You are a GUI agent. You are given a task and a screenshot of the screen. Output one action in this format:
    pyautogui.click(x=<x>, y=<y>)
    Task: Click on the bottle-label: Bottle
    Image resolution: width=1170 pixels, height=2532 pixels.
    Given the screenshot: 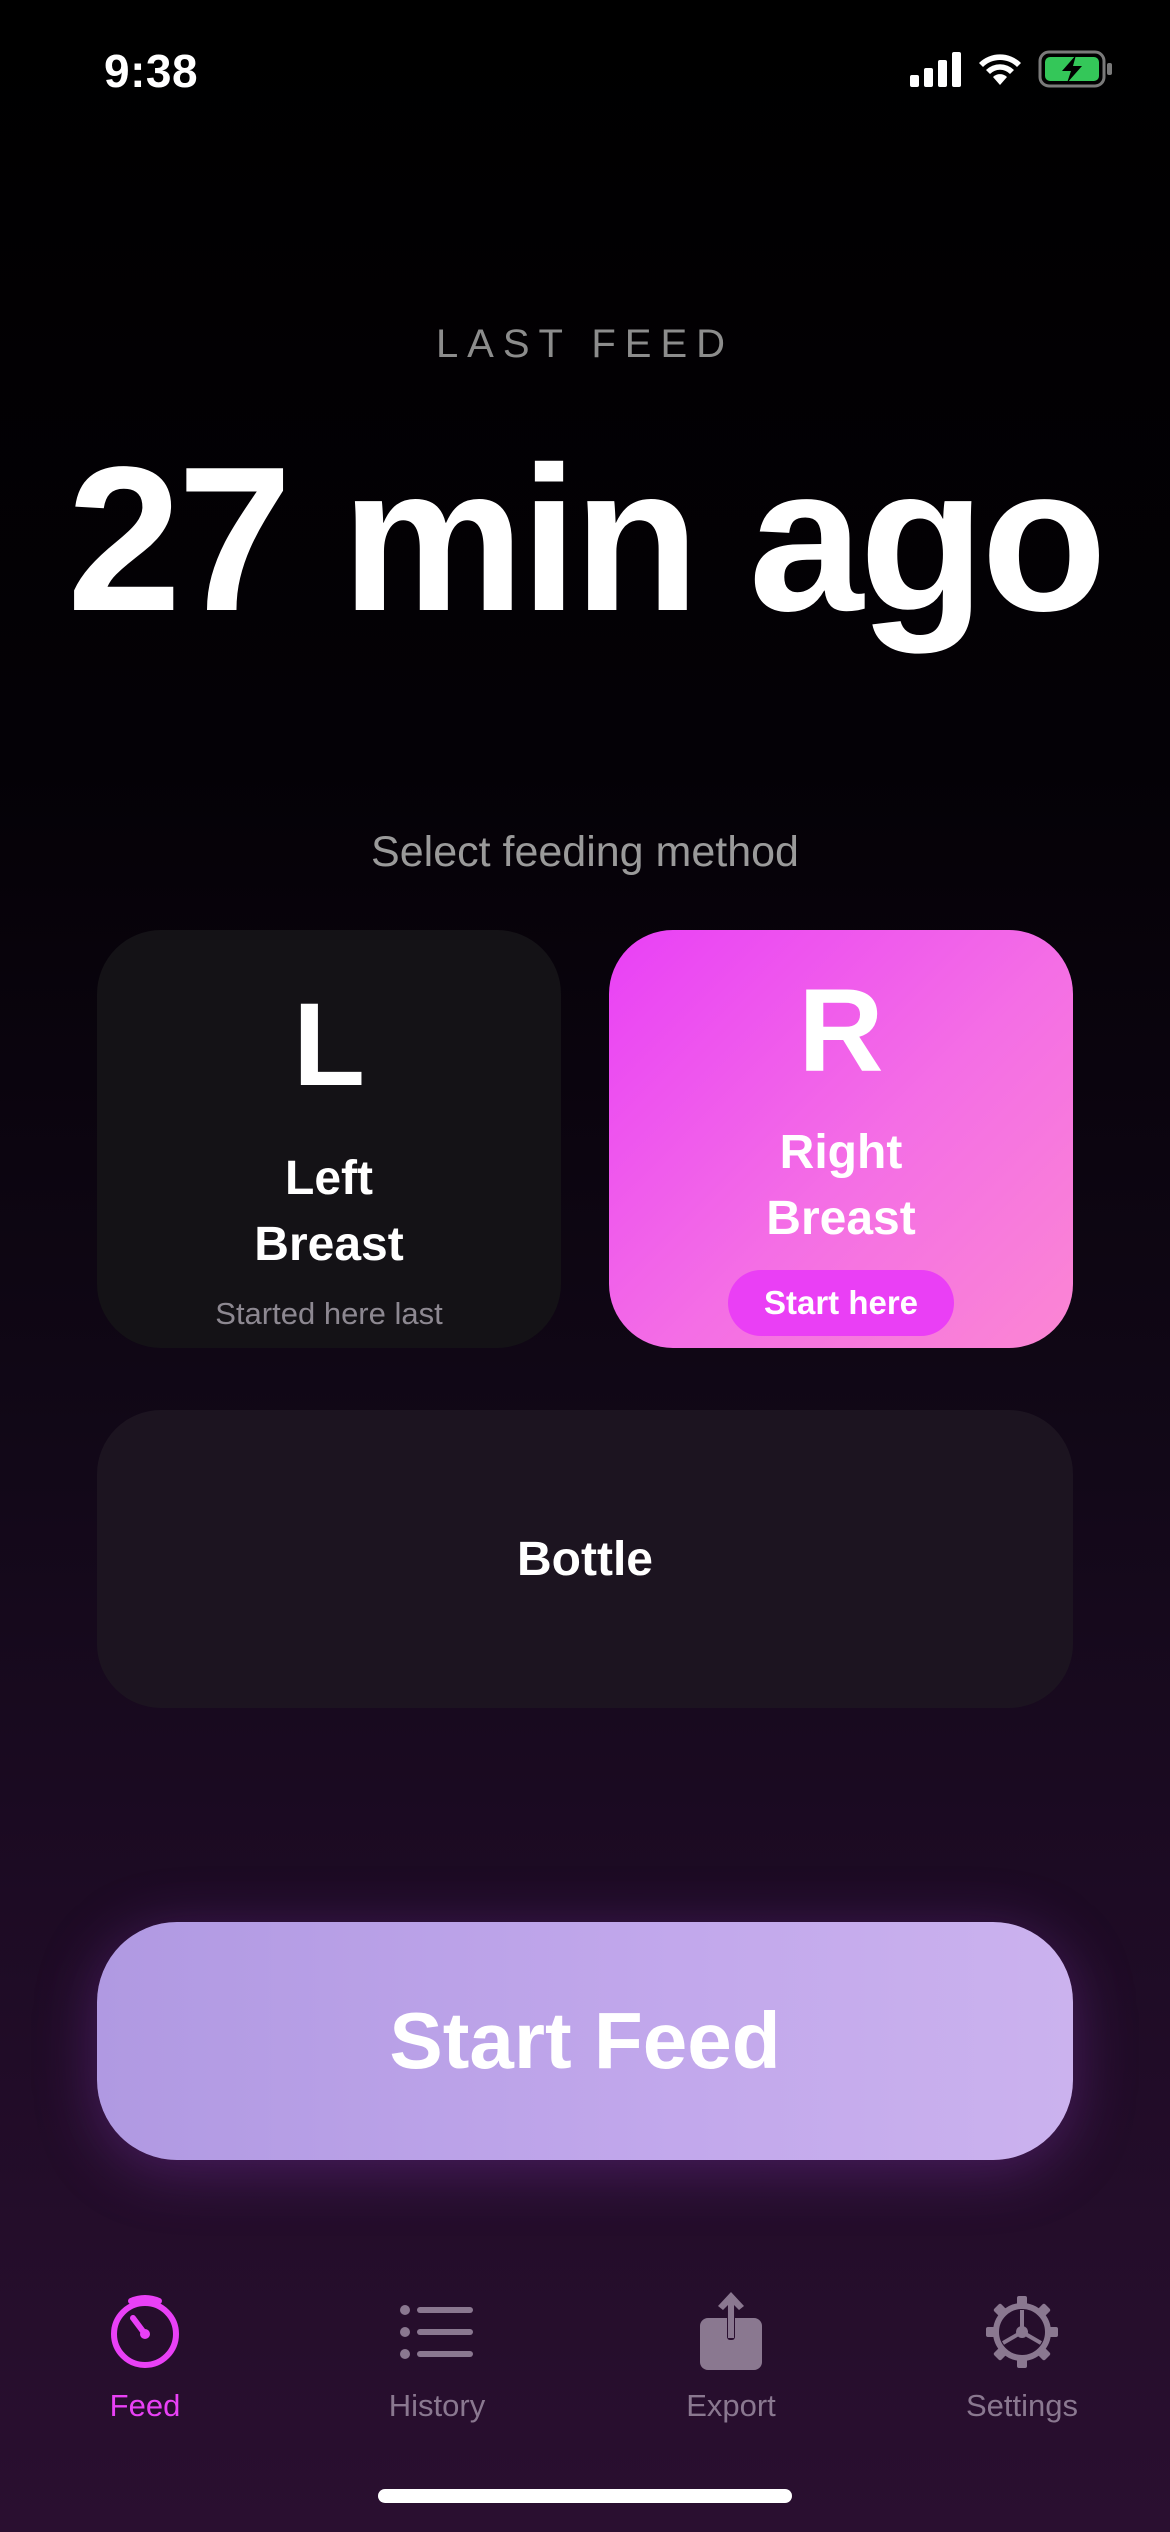 What is the action you would take?
    pyautogui.click(x=585, y=1559)
    